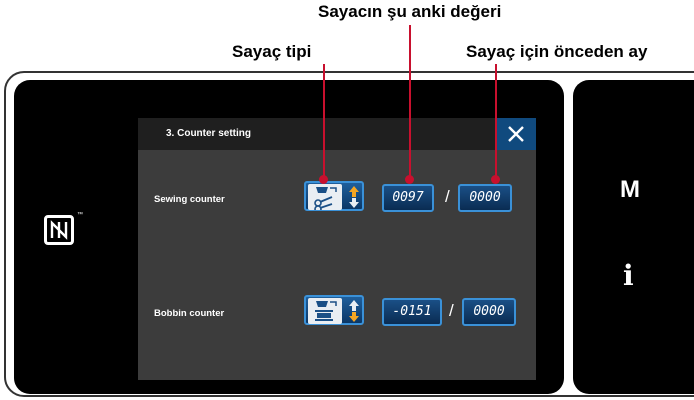 The width and height of the screenshot is (694, 400). I want to click on callout-dot-preset-value, so click(495, 179).